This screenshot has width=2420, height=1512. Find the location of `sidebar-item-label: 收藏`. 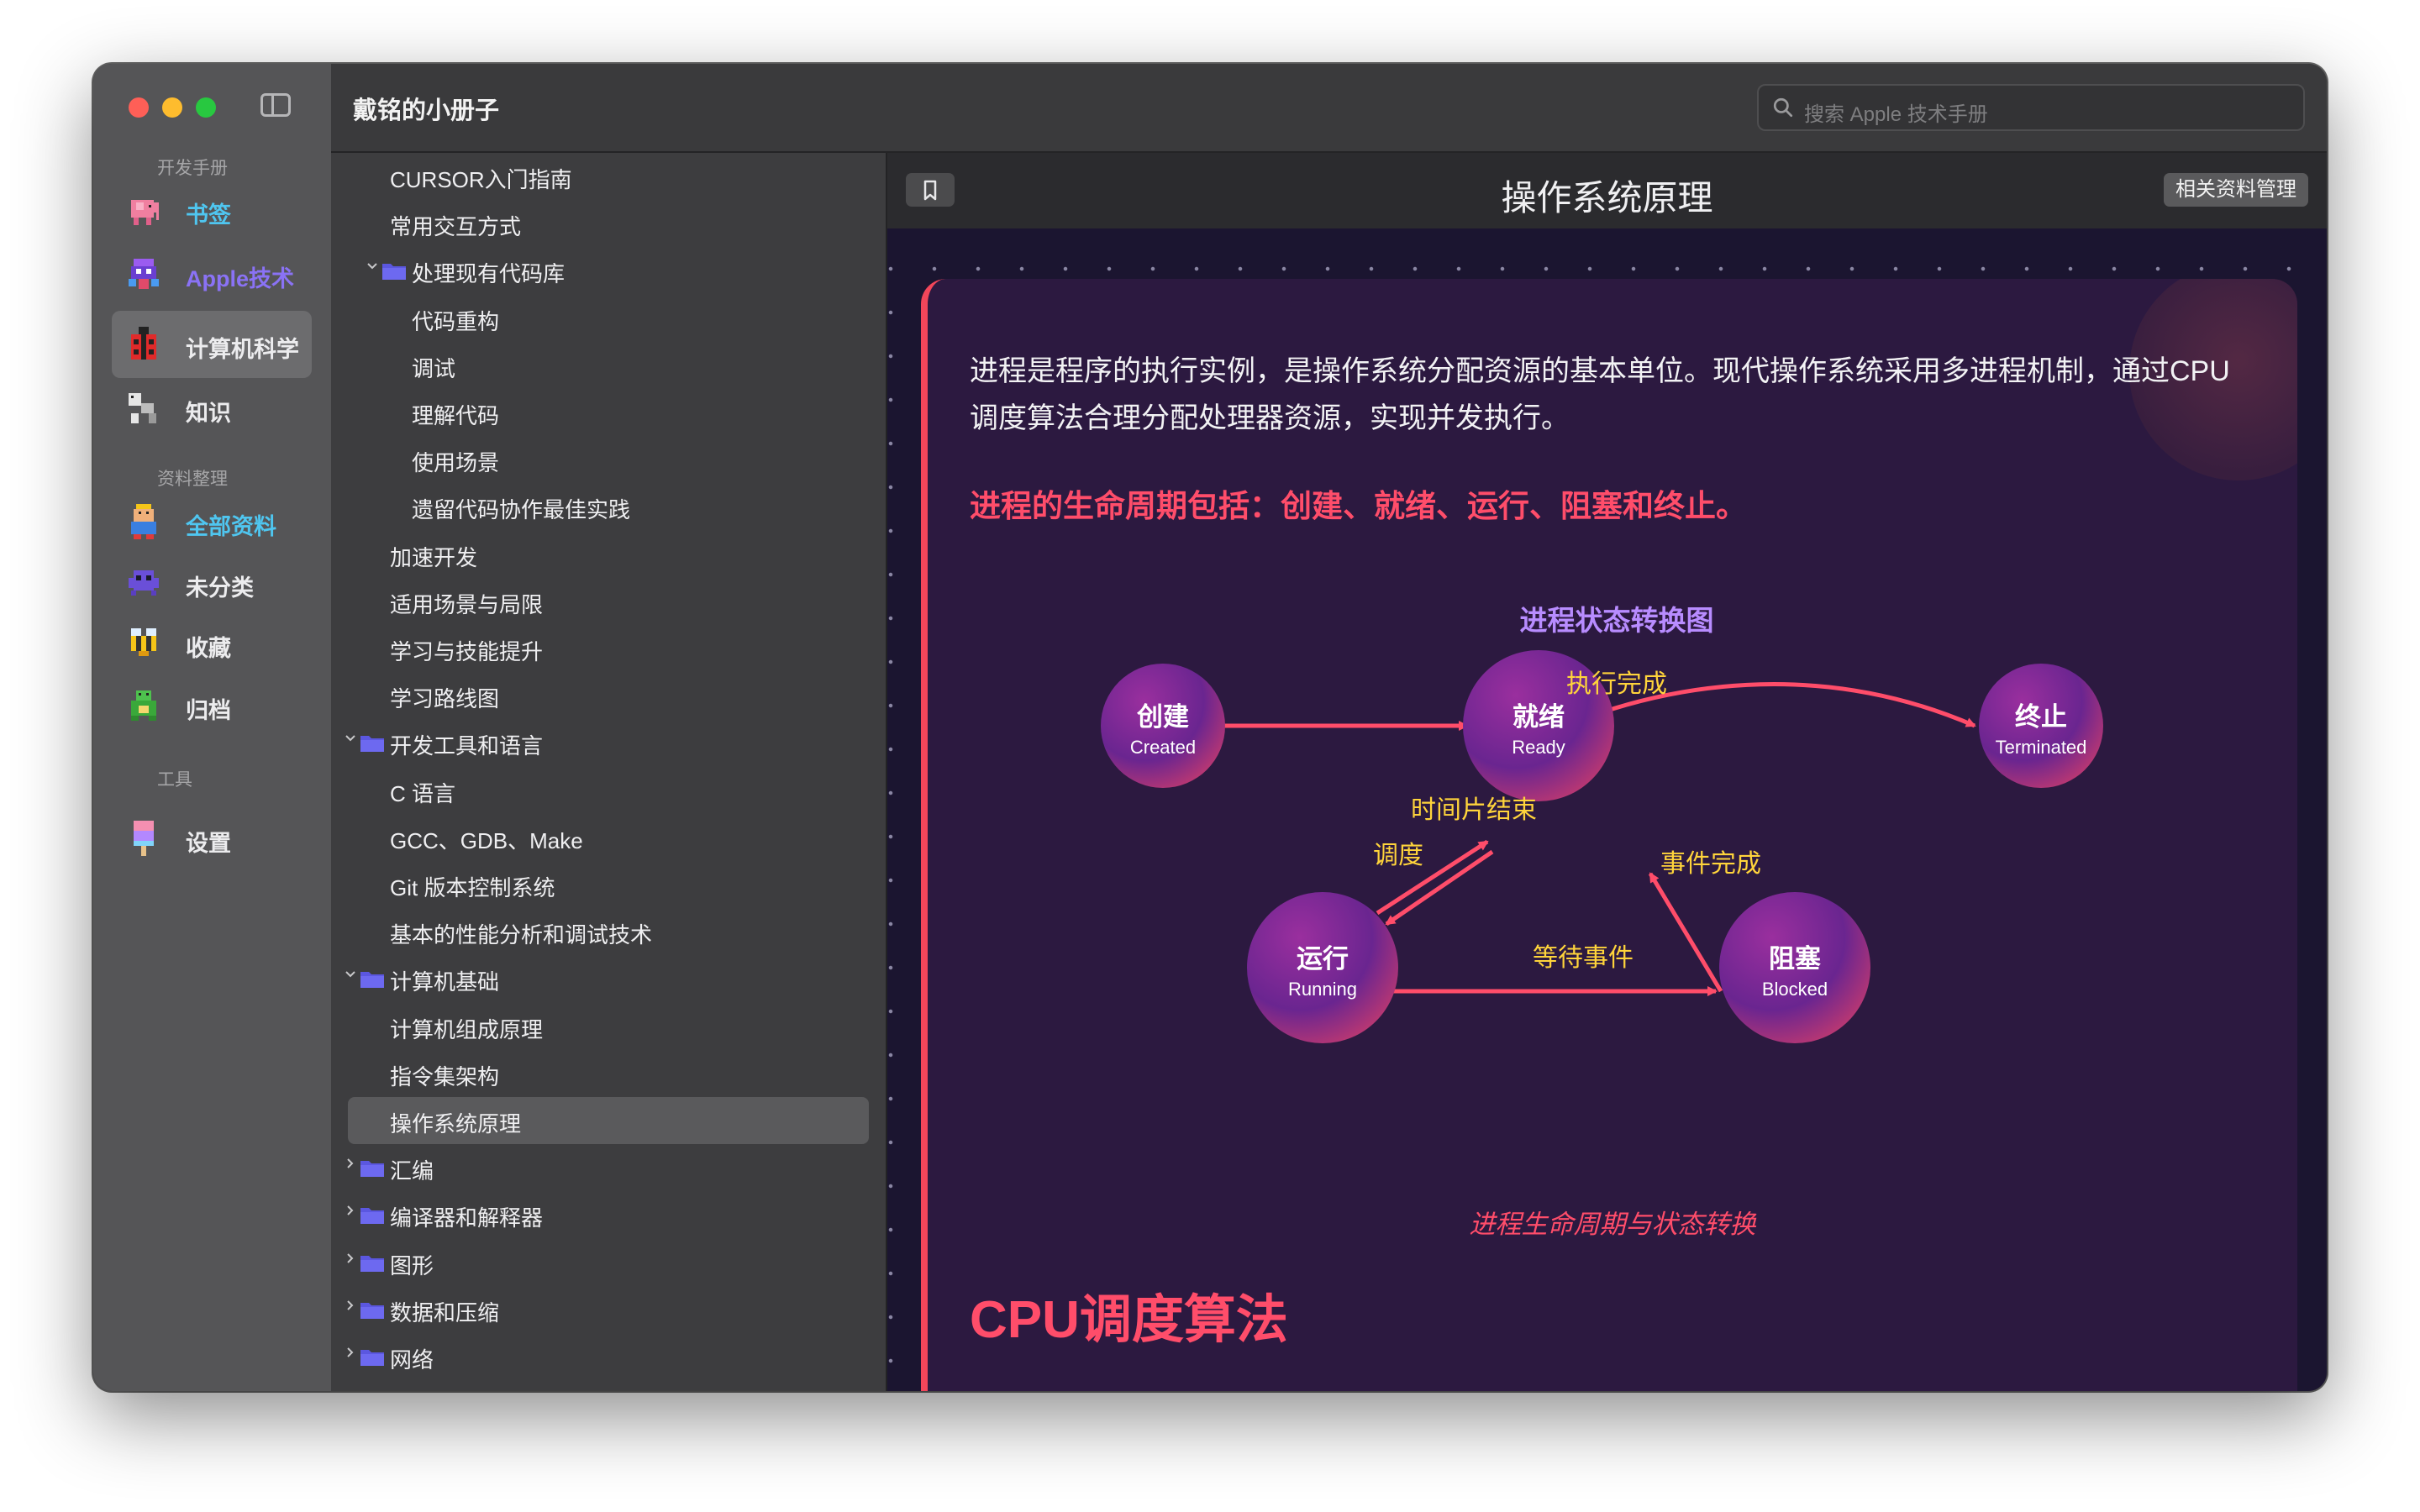

sidebar-item-label: 收藏 is located at coordinates (208, 648).